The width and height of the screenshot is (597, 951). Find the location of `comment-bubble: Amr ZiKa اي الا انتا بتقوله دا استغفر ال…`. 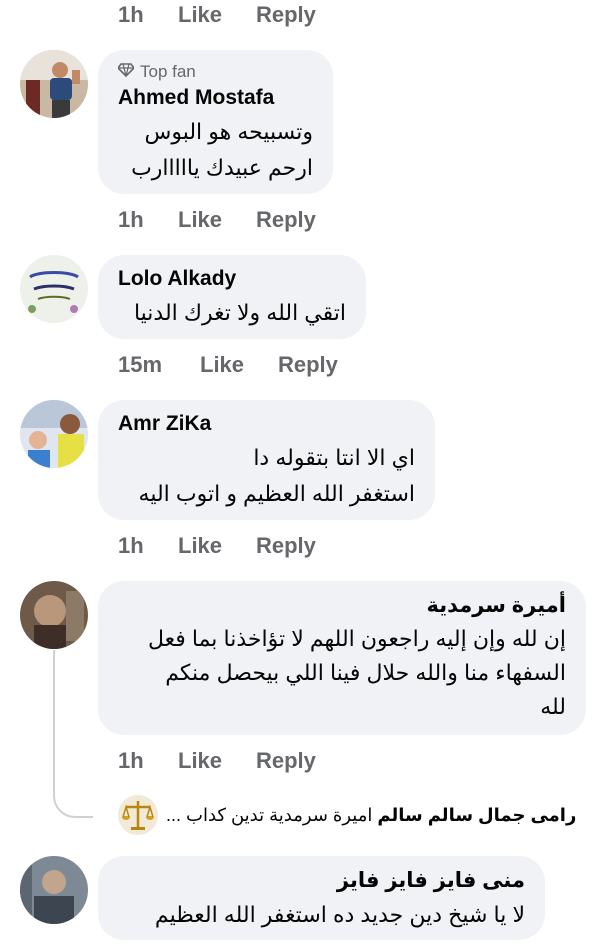

comment-bubble: Amr ZiKa اي الا انتا بتقوله دا استغفر ال… is located at coordinates (266, 460).